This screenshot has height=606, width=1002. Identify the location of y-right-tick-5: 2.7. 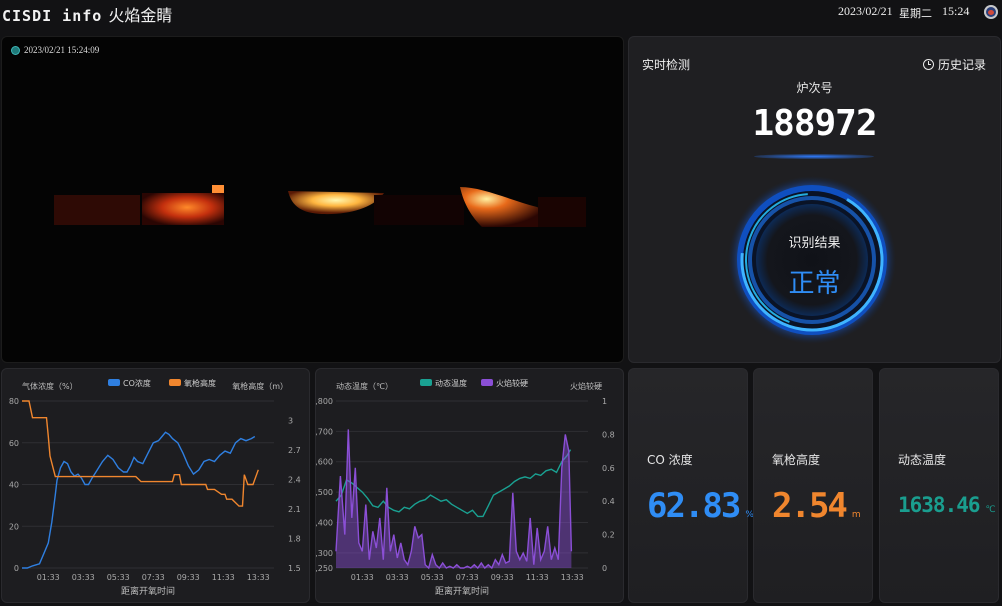
(294, 450).